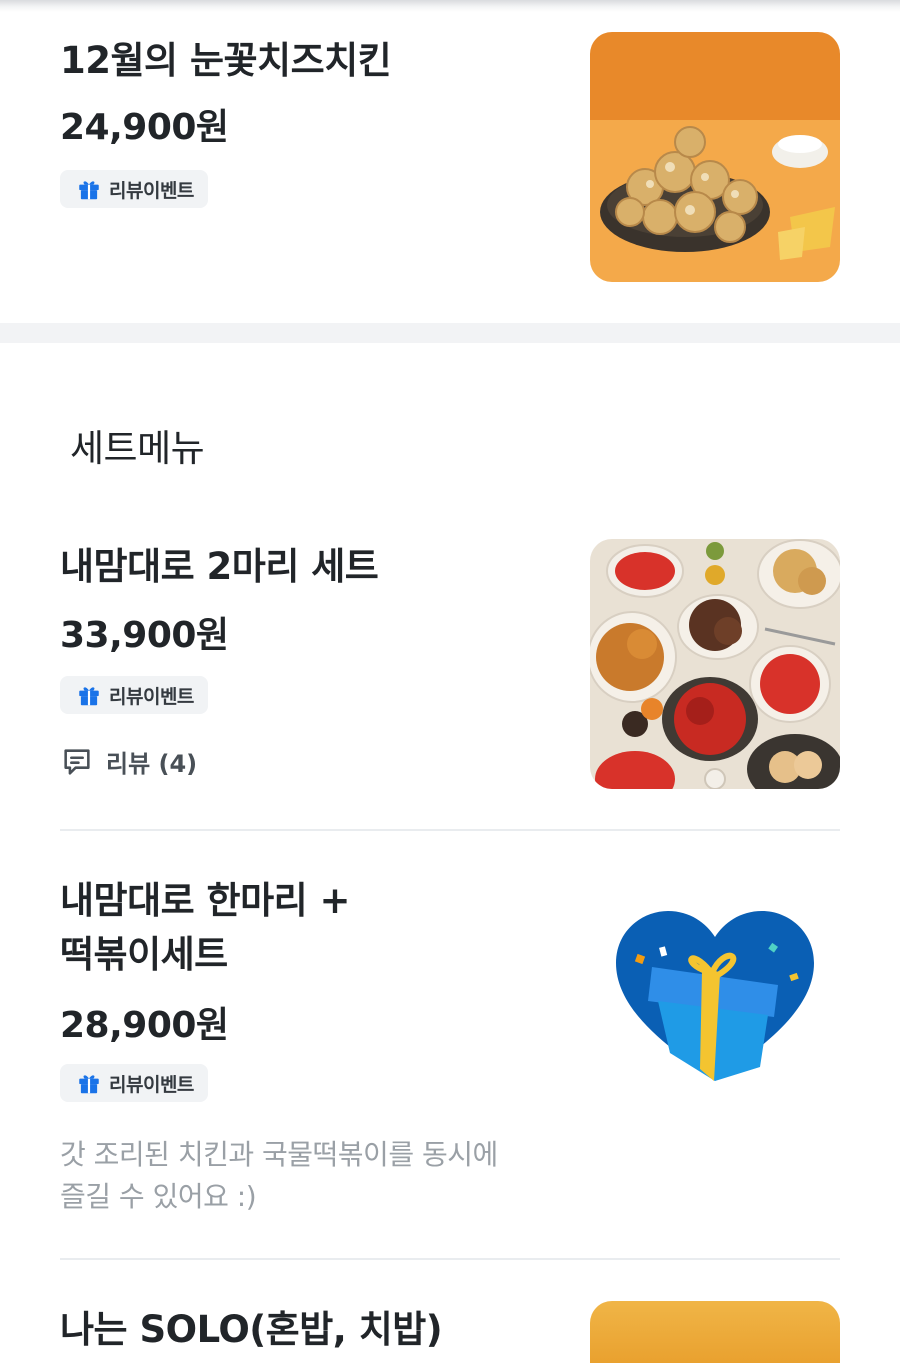 The image size is (900, 1363). What do you see at coordinates (715, 1332) in the screenshot?
I see `solo-meal-photo` at bounding box center [715, 1332].